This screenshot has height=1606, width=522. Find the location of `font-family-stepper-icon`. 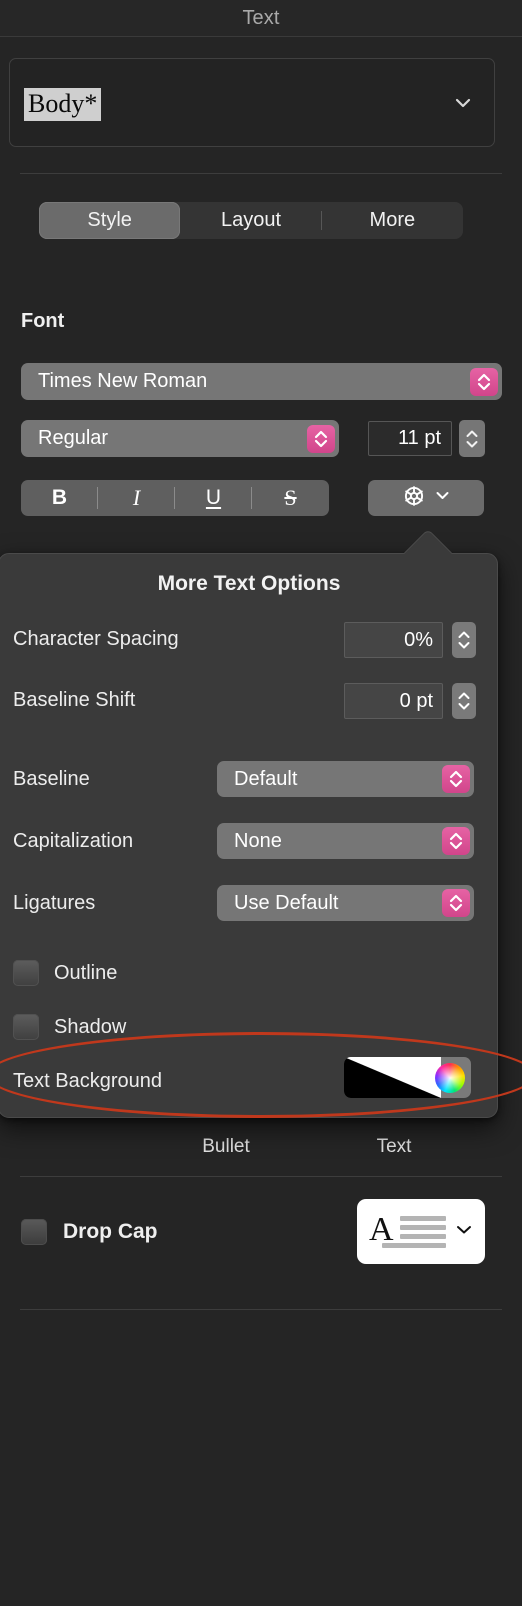

font-family-stepper-icon is located at coordinates (484, 381).